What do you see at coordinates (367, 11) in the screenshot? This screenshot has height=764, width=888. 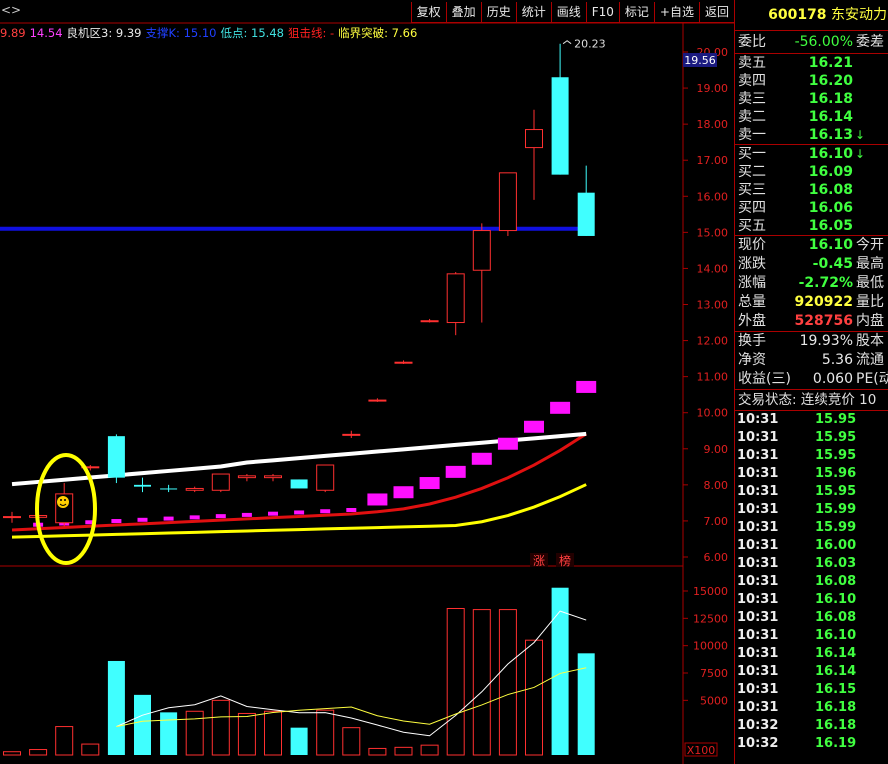 I see `chart-topbar: <> 复权 叠加 历史 统计 画线 F10 标记 +自选 返回` at bounding box center [367, 11].